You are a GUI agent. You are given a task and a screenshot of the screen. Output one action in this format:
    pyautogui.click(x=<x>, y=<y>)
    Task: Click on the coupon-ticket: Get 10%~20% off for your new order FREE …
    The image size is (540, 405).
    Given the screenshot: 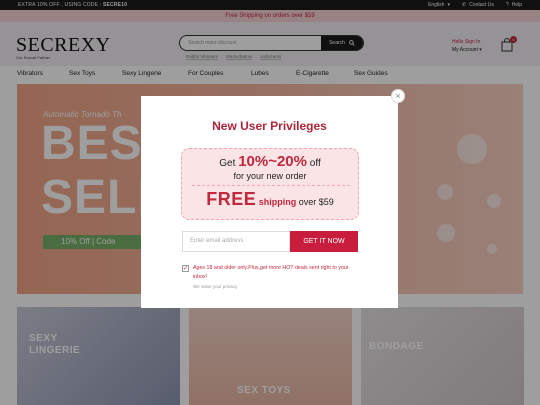 What is the action you would take?
    pyautogui.click(x=270, y=184)
    